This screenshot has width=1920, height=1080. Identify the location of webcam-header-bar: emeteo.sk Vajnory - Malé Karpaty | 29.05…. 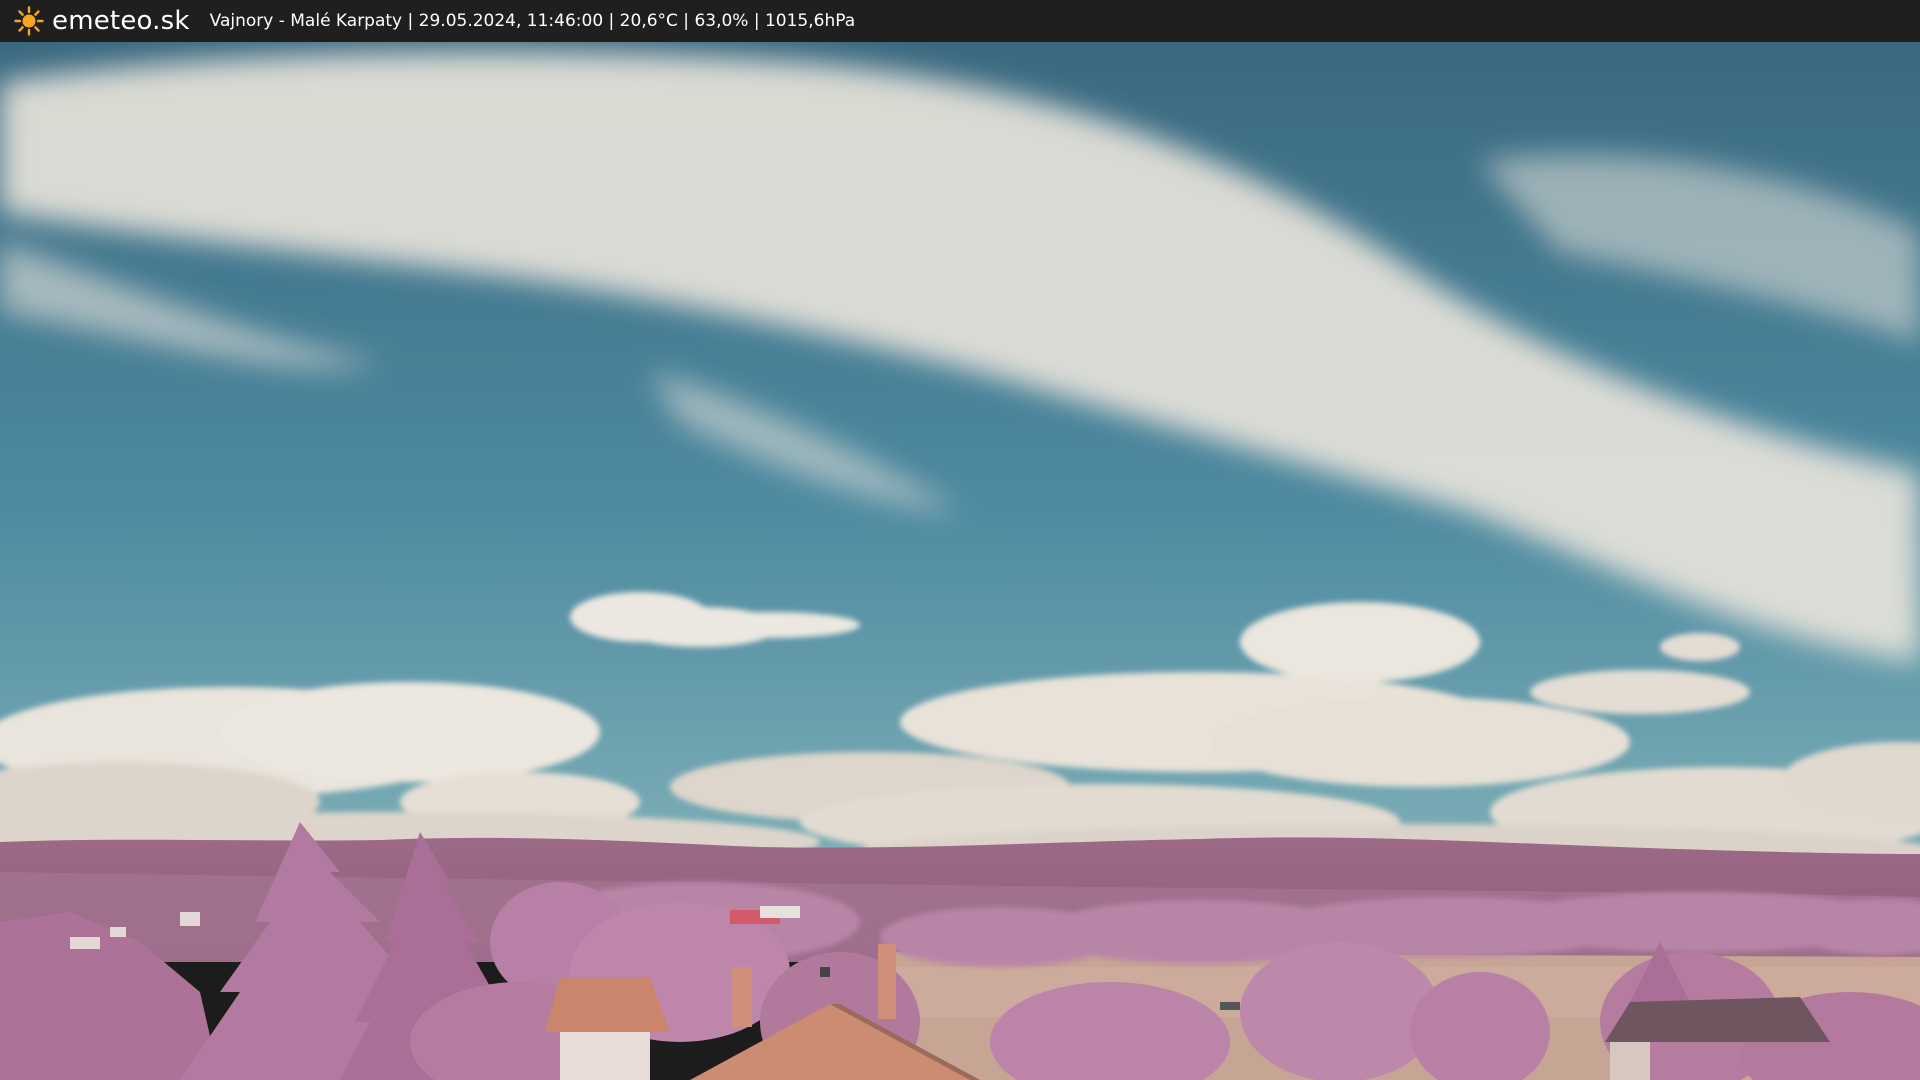
(960, 21).